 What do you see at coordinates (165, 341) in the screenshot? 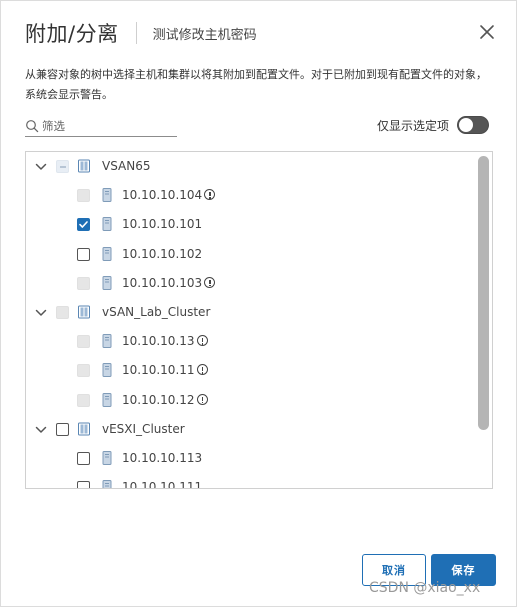
I see `host-label: 10.10.10.13` at bounding box center [165, 341].